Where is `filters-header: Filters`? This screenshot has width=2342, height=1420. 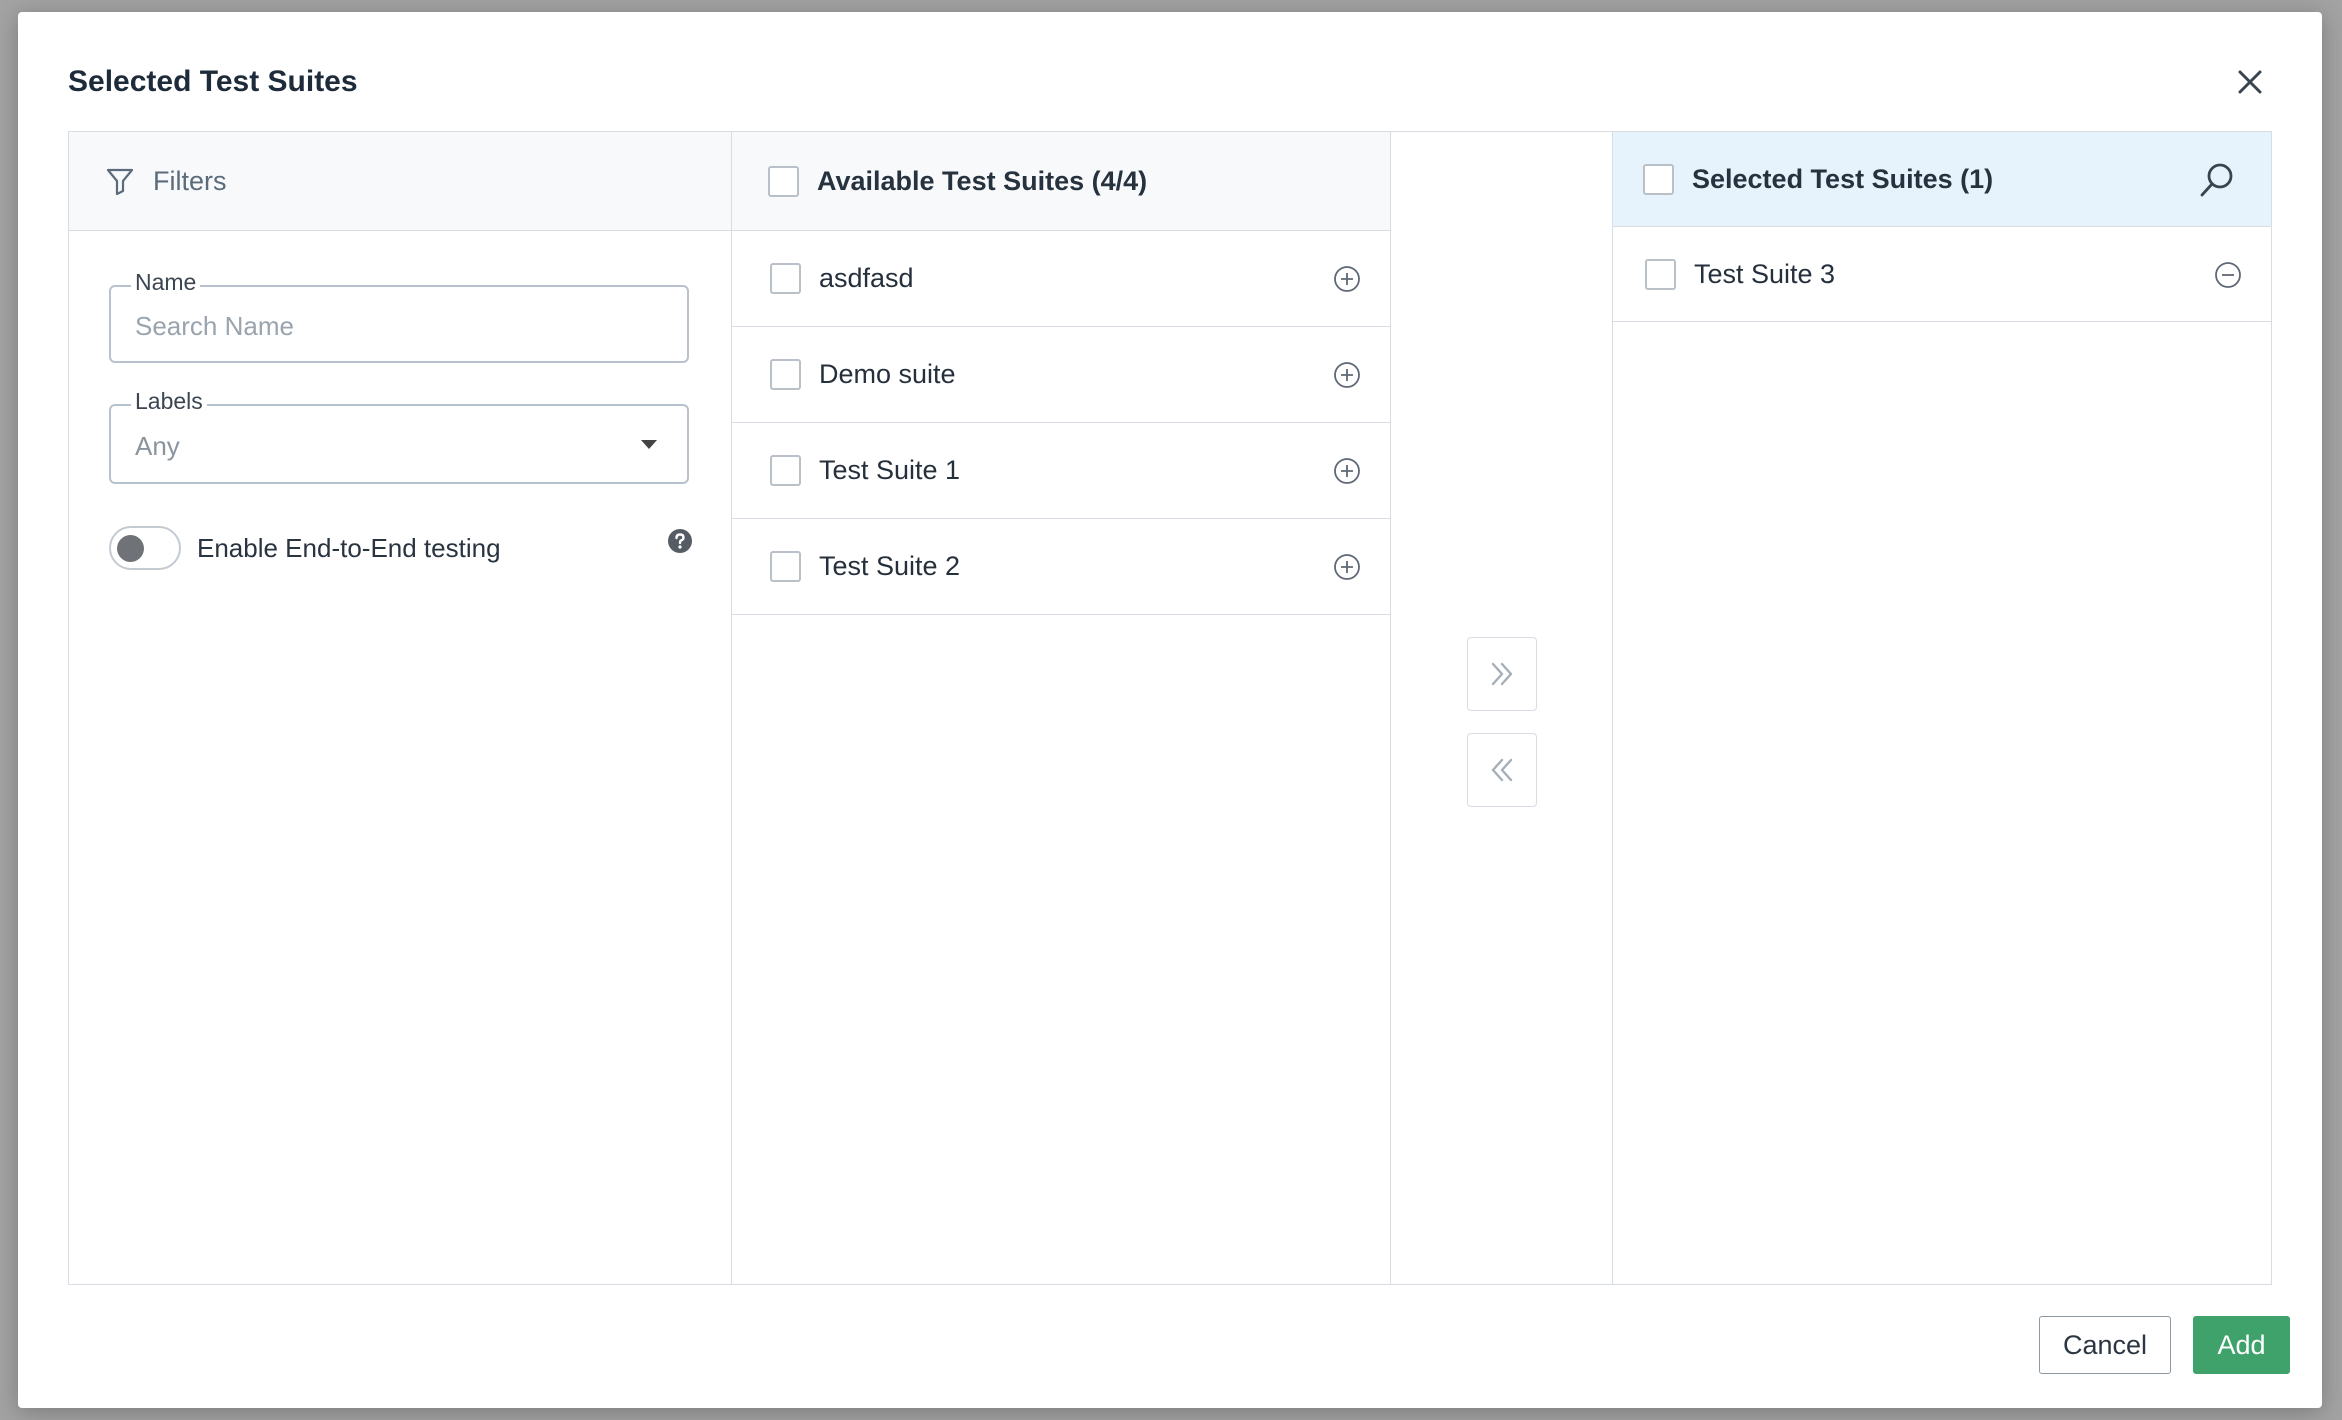 filters-header: Filters is located at coordinates (400, 181).